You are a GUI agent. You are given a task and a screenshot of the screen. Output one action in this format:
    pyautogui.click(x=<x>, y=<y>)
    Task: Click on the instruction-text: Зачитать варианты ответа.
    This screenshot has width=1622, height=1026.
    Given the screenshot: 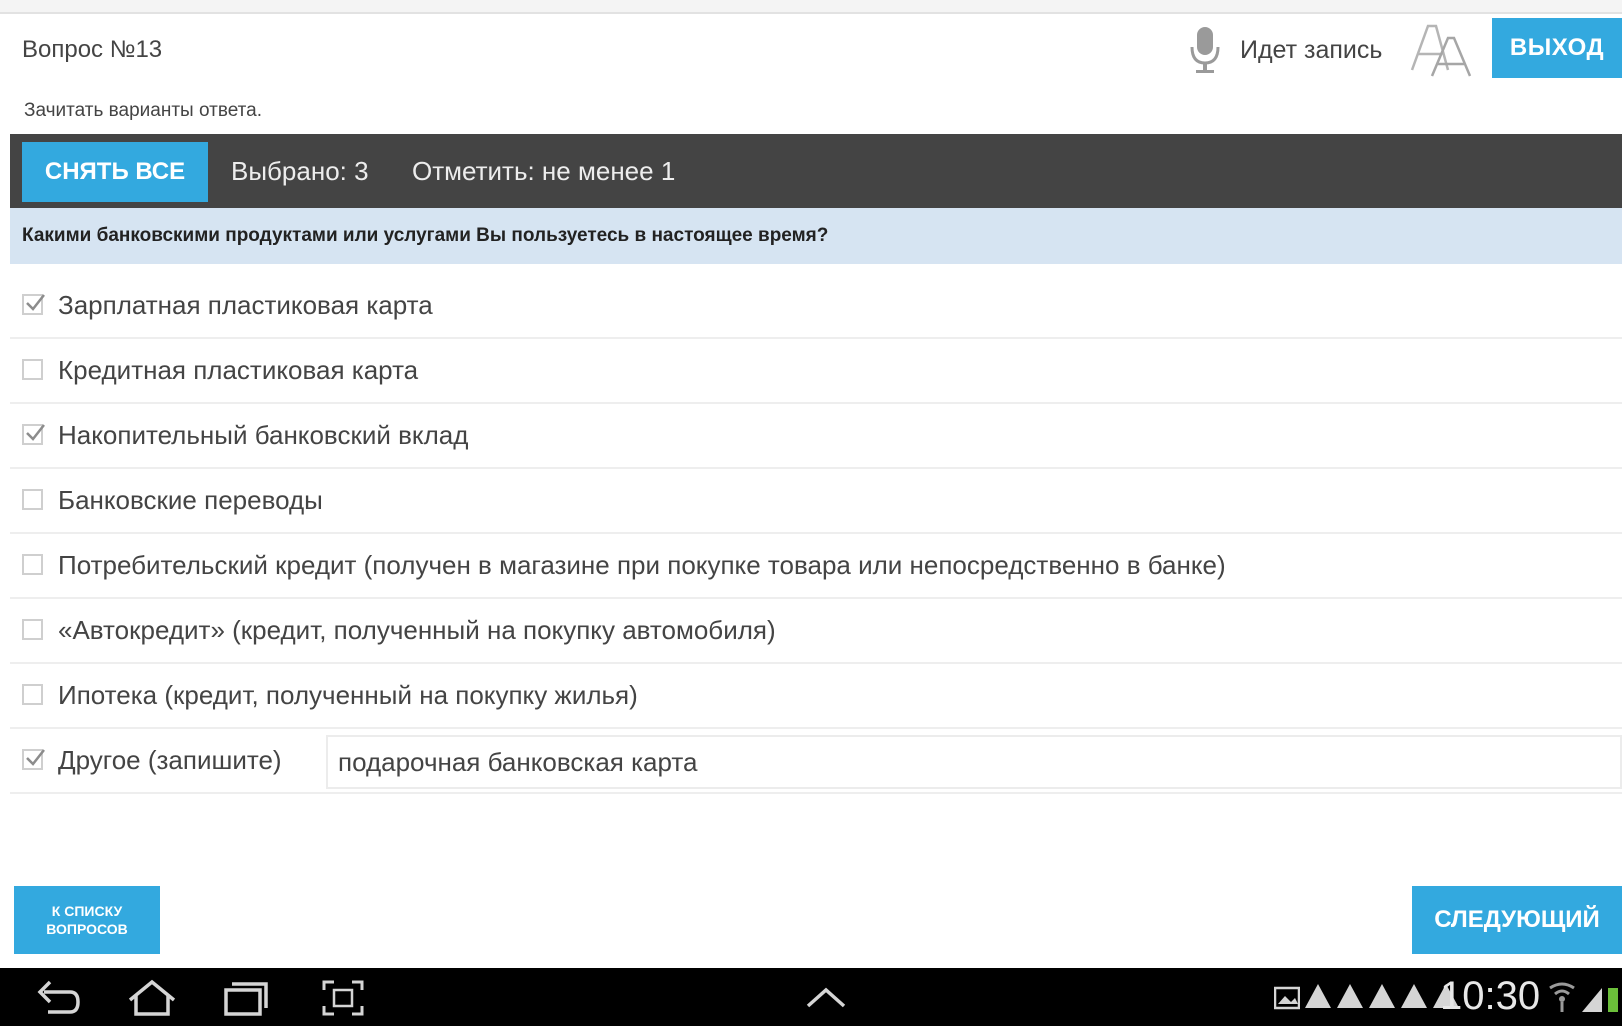 What is the action you would take?
    pyautogui.click(x=143, y=110)
    